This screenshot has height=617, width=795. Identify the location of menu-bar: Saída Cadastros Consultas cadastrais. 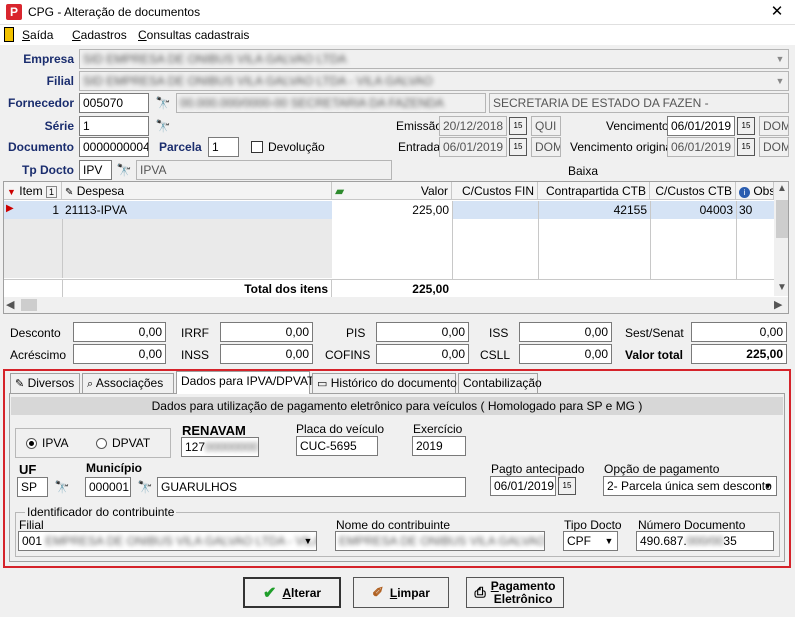
(397, 35).